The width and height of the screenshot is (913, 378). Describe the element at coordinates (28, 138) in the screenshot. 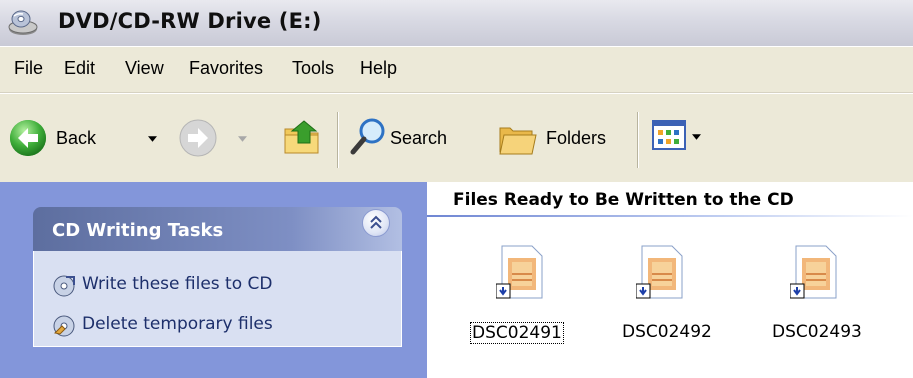

I see `back-arrow-icon` at that location.